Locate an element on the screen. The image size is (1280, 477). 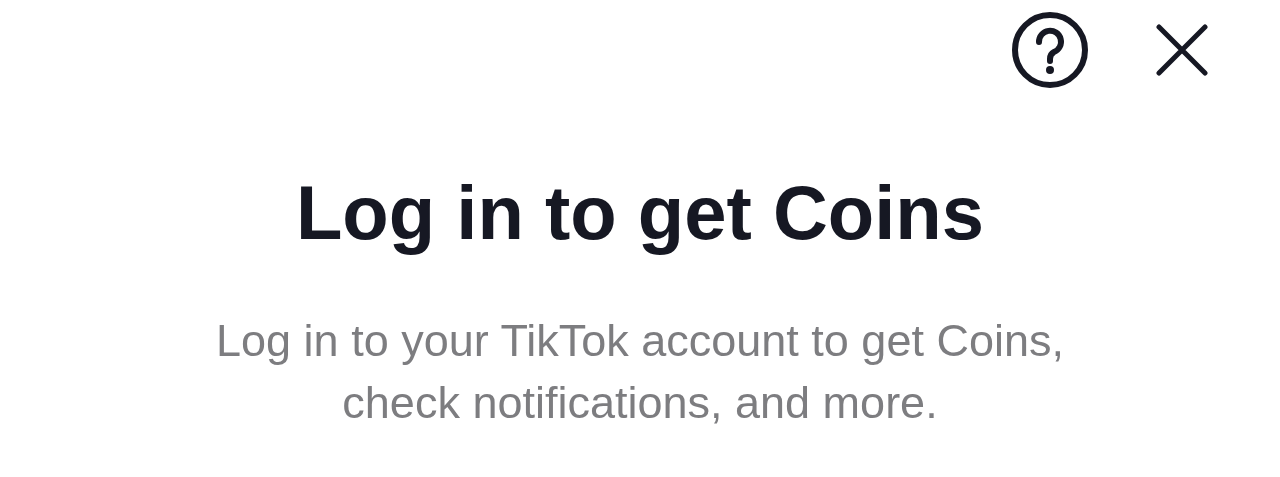
close-icon is located at coordinates (1182, 50).